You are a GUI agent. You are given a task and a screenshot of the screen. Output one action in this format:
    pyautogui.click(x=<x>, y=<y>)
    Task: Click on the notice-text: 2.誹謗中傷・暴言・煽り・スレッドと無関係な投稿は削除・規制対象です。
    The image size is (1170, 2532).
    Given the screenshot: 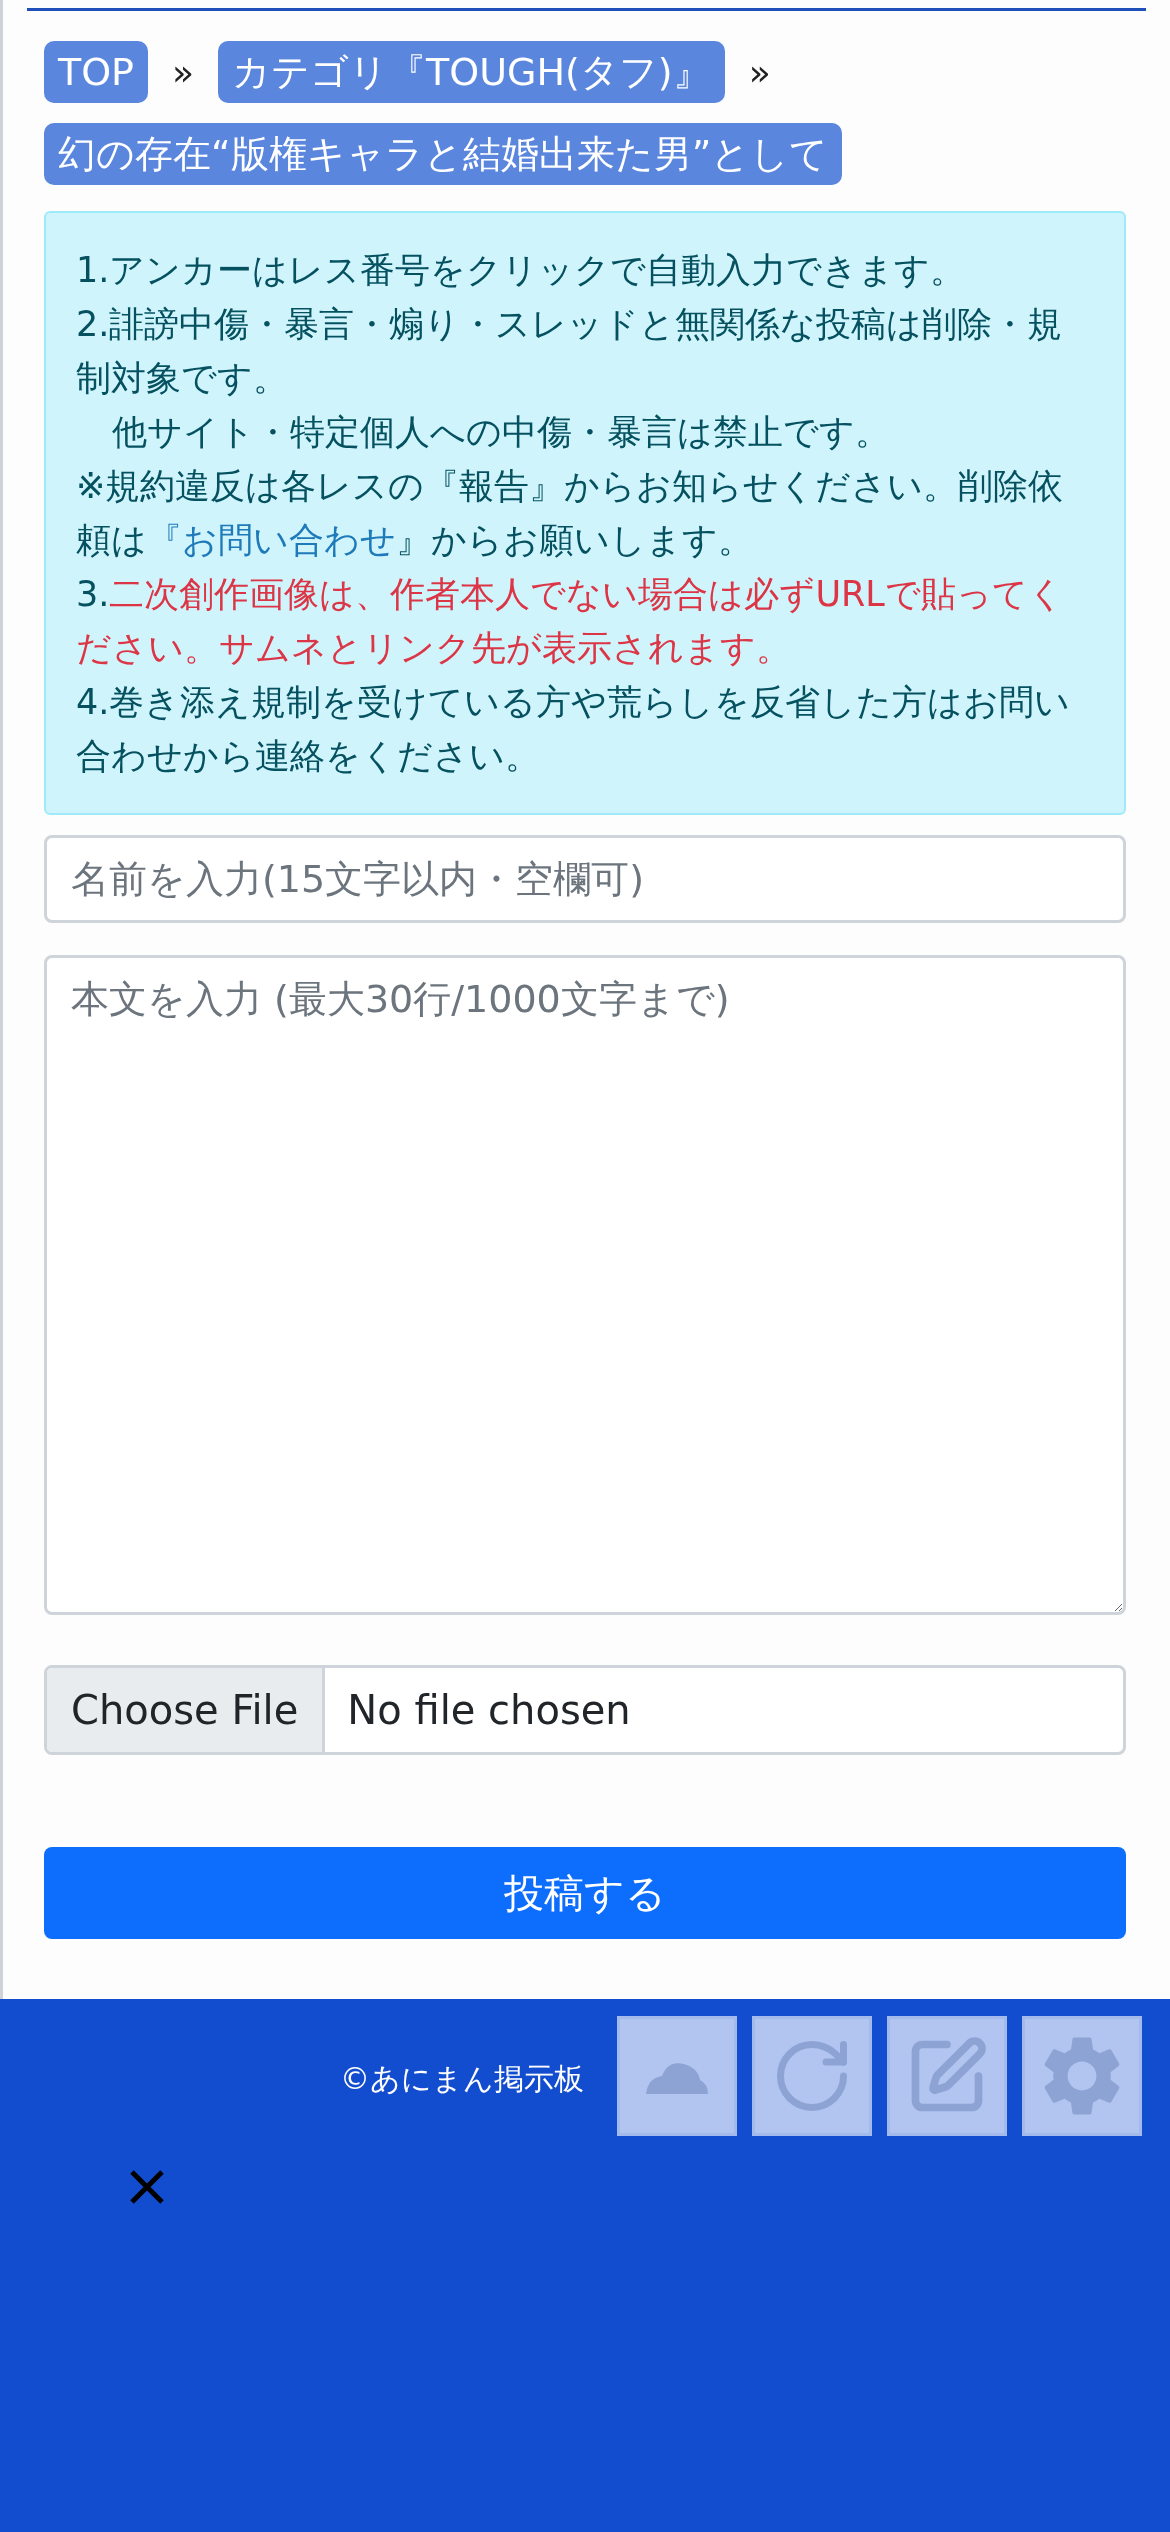 What is the action you would take?
    pyautogui.click(x=570, y=351)
    